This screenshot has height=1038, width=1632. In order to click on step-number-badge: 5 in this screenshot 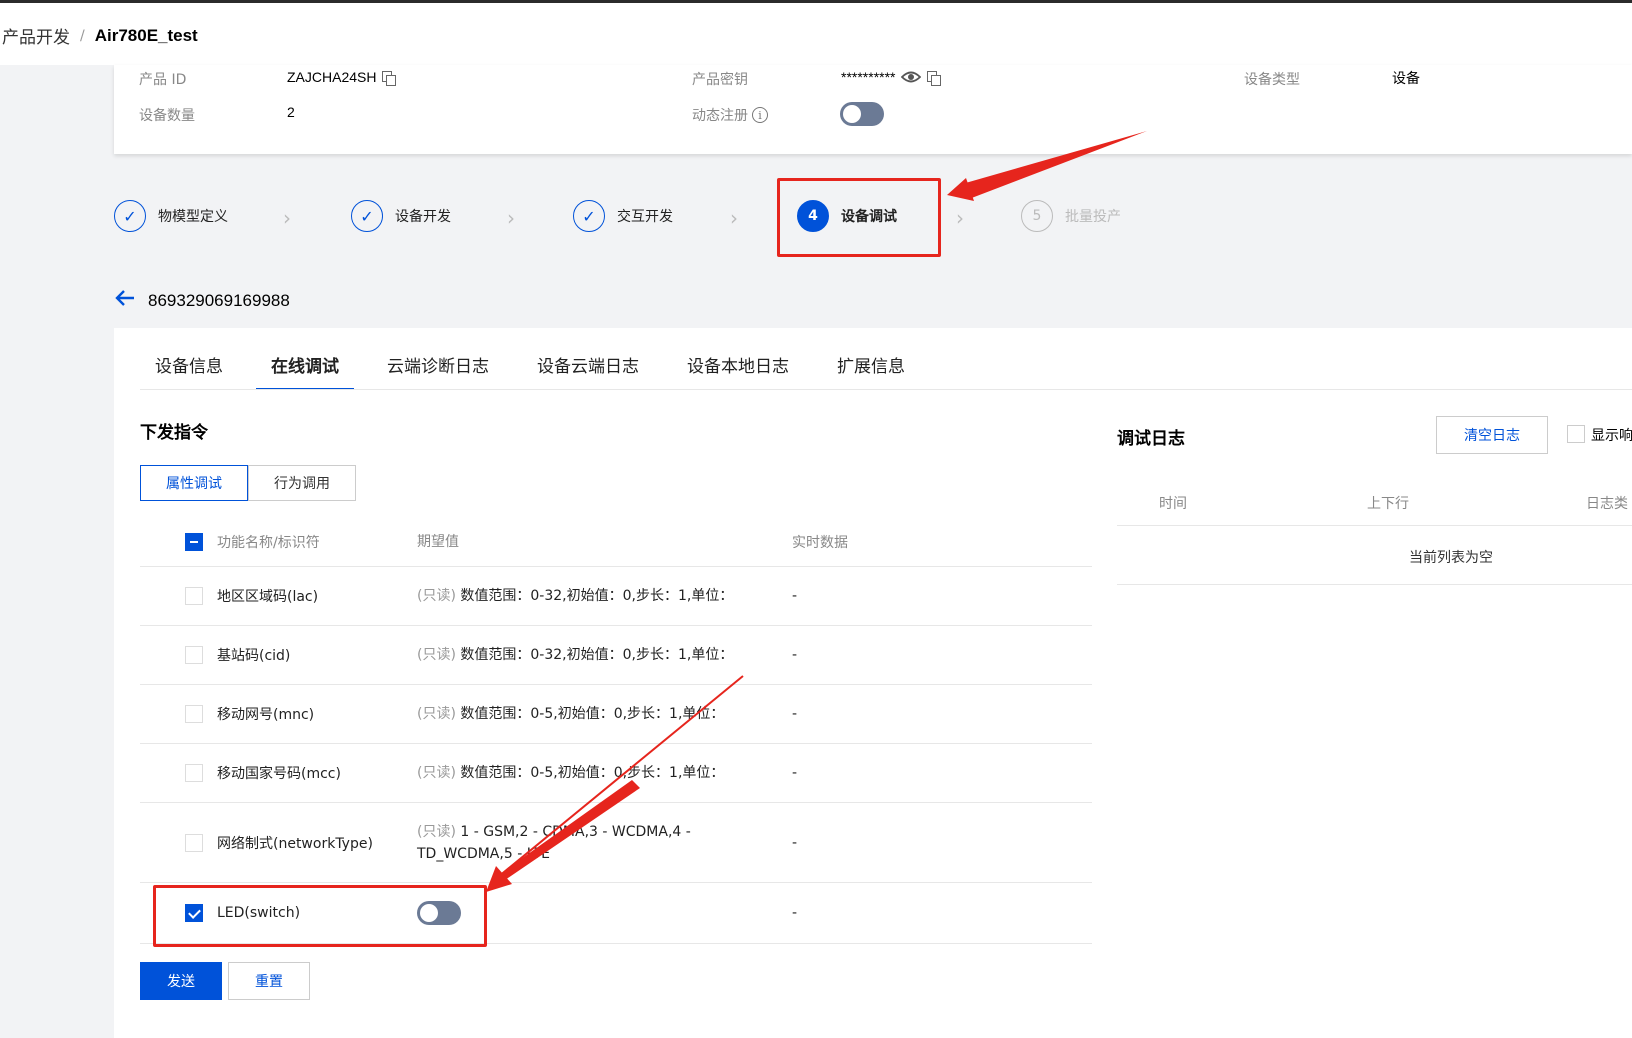, I will do `click(1037, 216)`.